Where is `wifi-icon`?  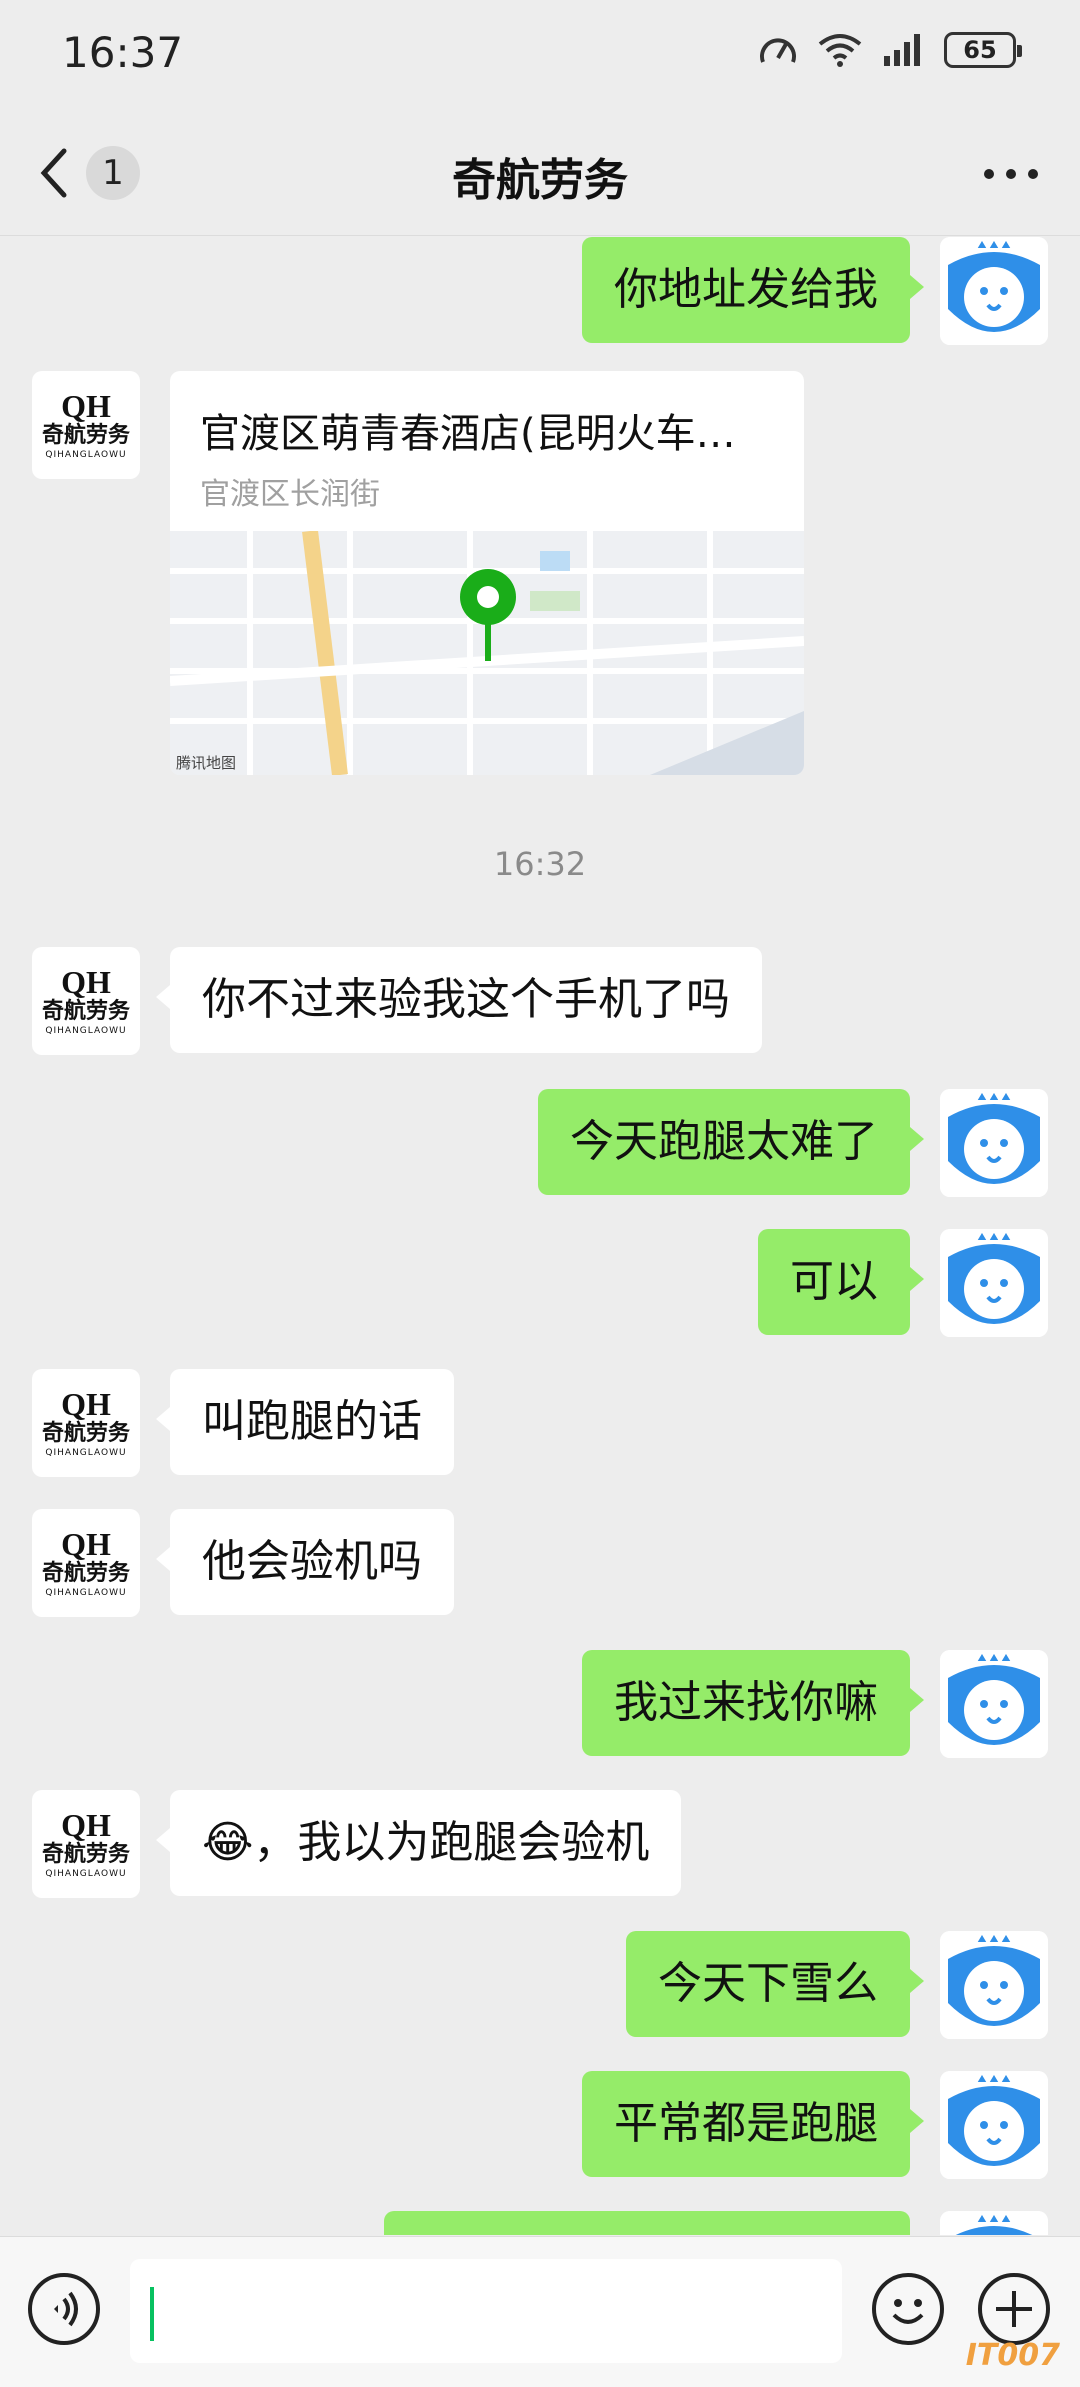
wifi-icon is located at coordinates (840, 50).